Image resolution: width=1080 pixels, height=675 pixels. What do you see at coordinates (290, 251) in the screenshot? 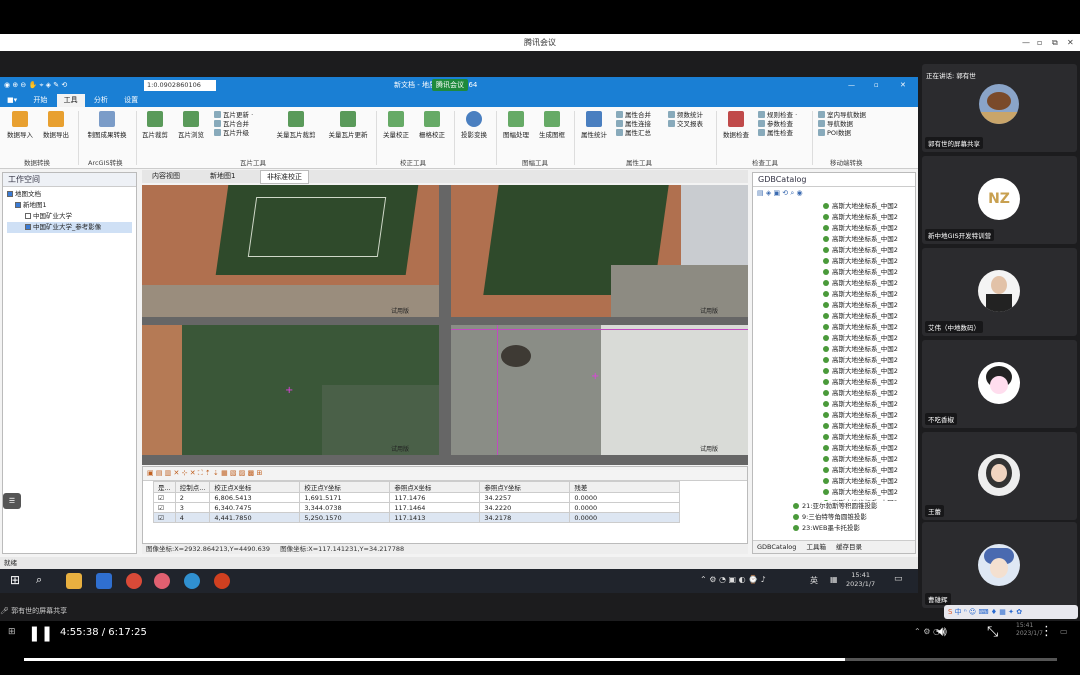
I see `map-view-top-left: 试用版` at bounding box center [290, 251].